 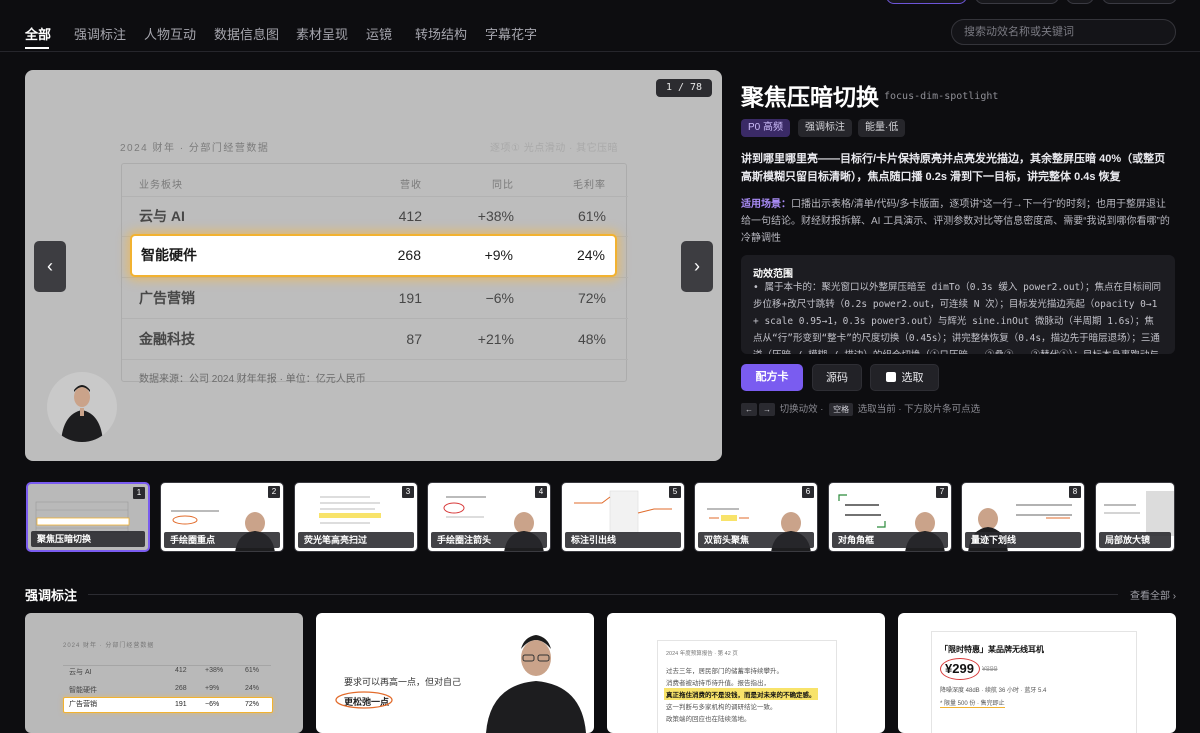 What do you see at coordinates (511, 33) in the screenshot?
I see `tab-subtitle-text: 字幕花字` at bounding box center [511, 33].